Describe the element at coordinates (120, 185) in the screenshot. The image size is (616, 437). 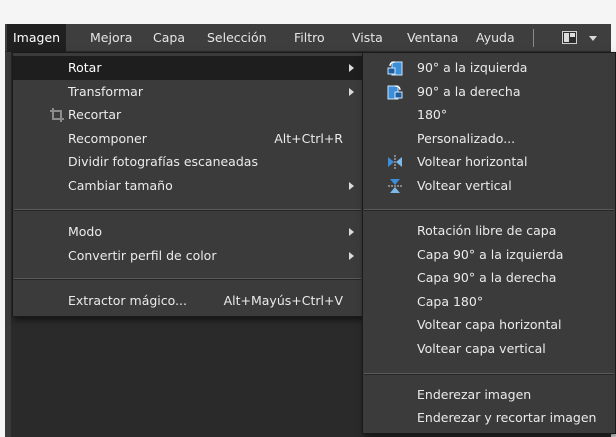
I see `menu-item-label: Cambiar tamaño` at that location.